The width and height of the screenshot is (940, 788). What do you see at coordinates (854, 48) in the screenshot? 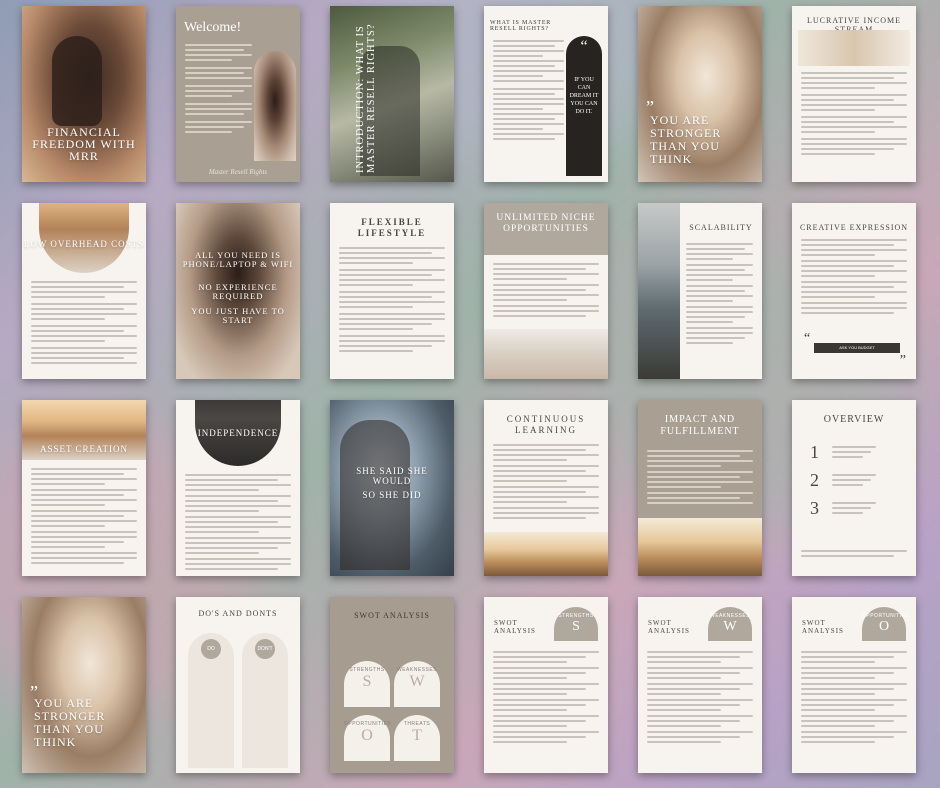
I see `header-photo` at bounding box center [854, 48].